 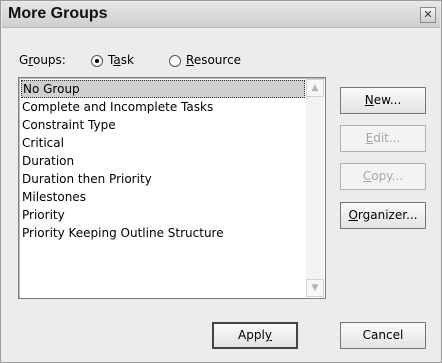 I want to click on list-item: Duration, so click(x=163, y=161).